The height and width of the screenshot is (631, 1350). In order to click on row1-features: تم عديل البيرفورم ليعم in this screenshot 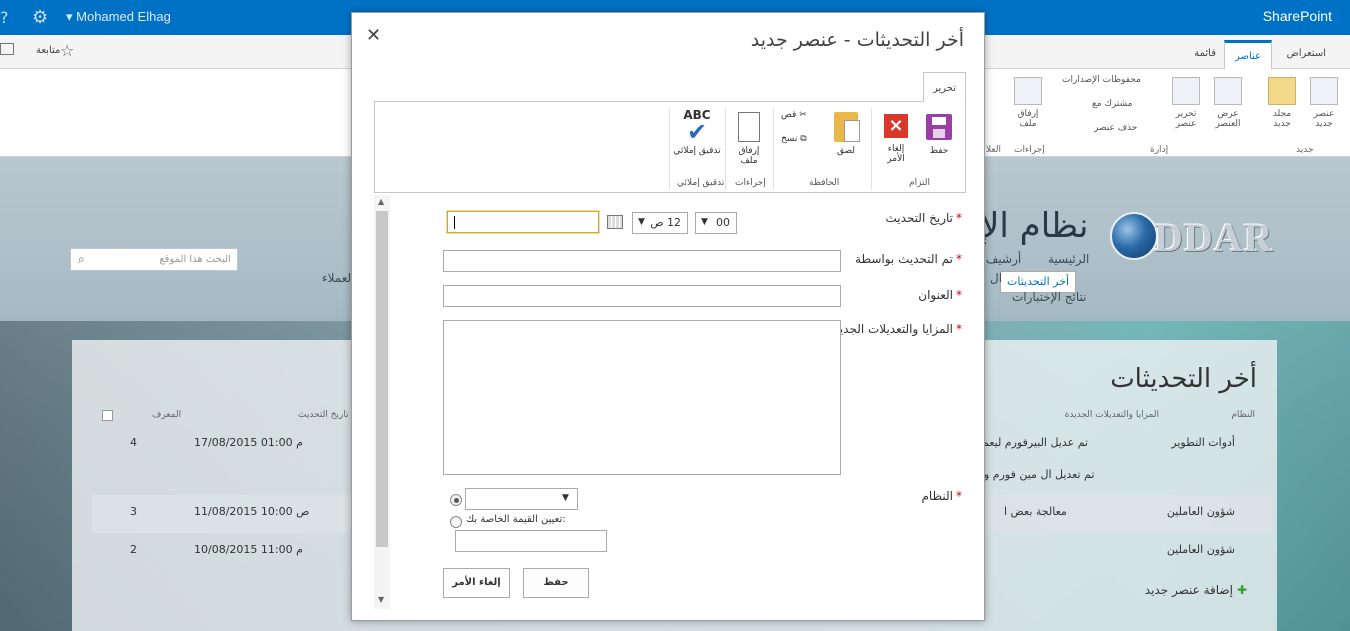, I will do `click(1035, 442)`.